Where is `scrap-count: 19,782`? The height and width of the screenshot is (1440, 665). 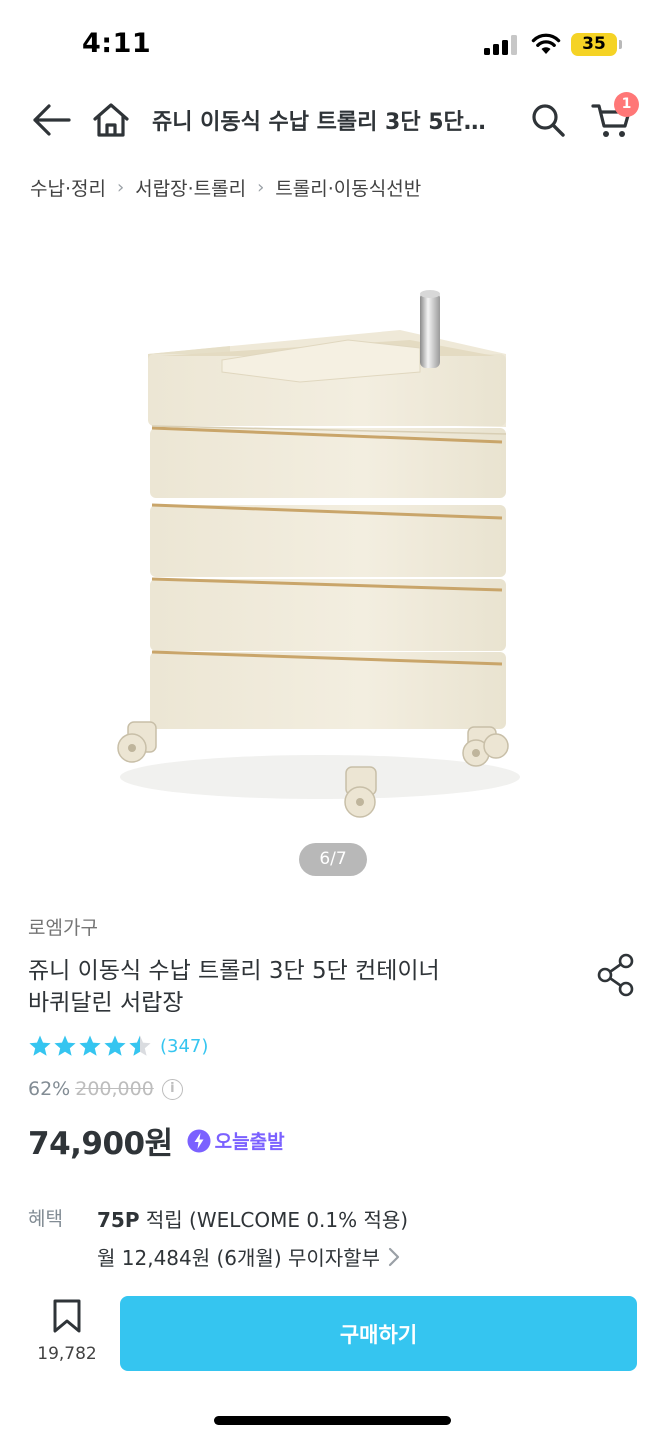
scrap-count: 19,782 is located at coordinates (67, 1354).